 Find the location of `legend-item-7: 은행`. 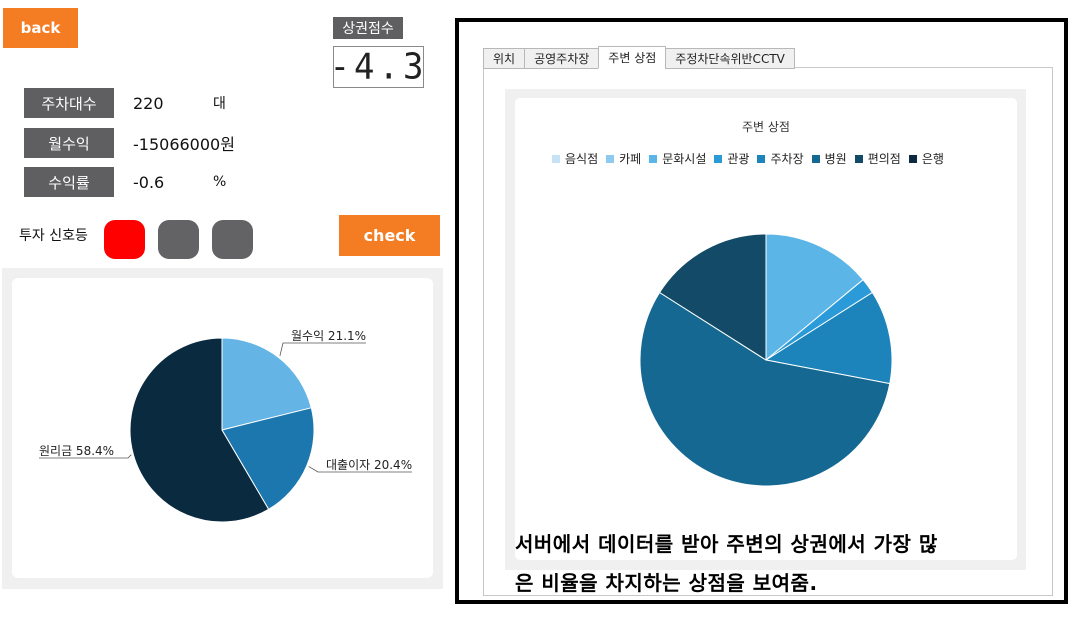

legend-item-7: 은행 is located at coordinates (926, 158).